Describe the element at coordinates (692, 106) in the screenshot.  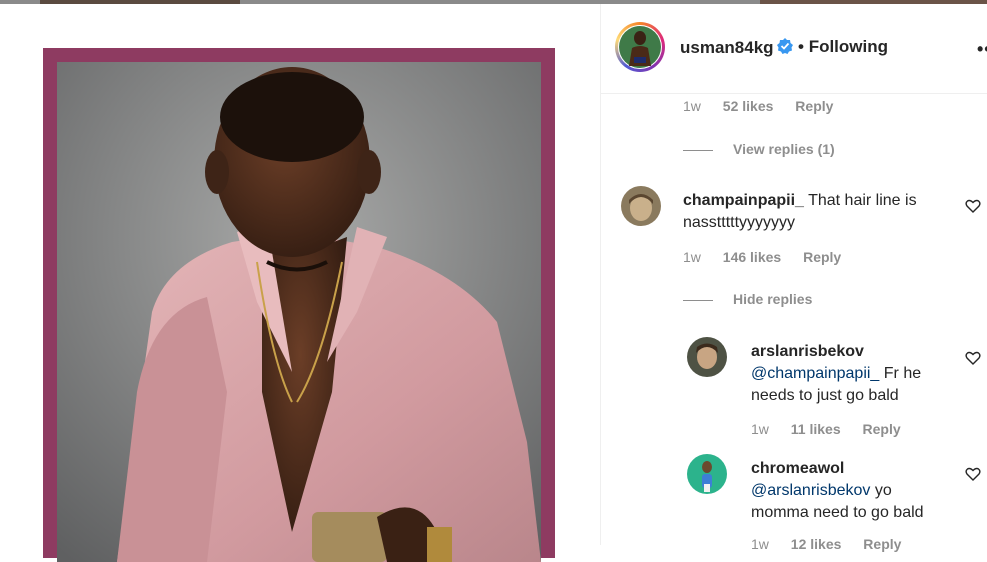
I see `comment-time: 1w` at that location.